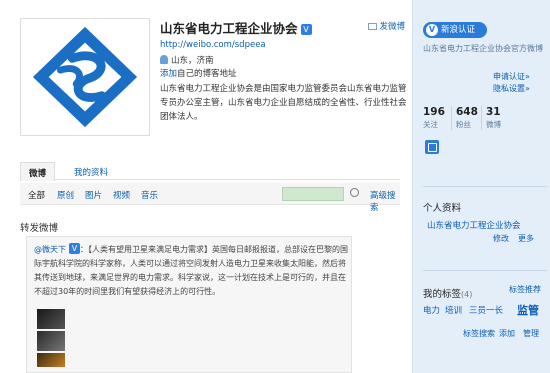 The image size is (550, 373). I want to click on stat-posts-count: 31, so click(493, 112).